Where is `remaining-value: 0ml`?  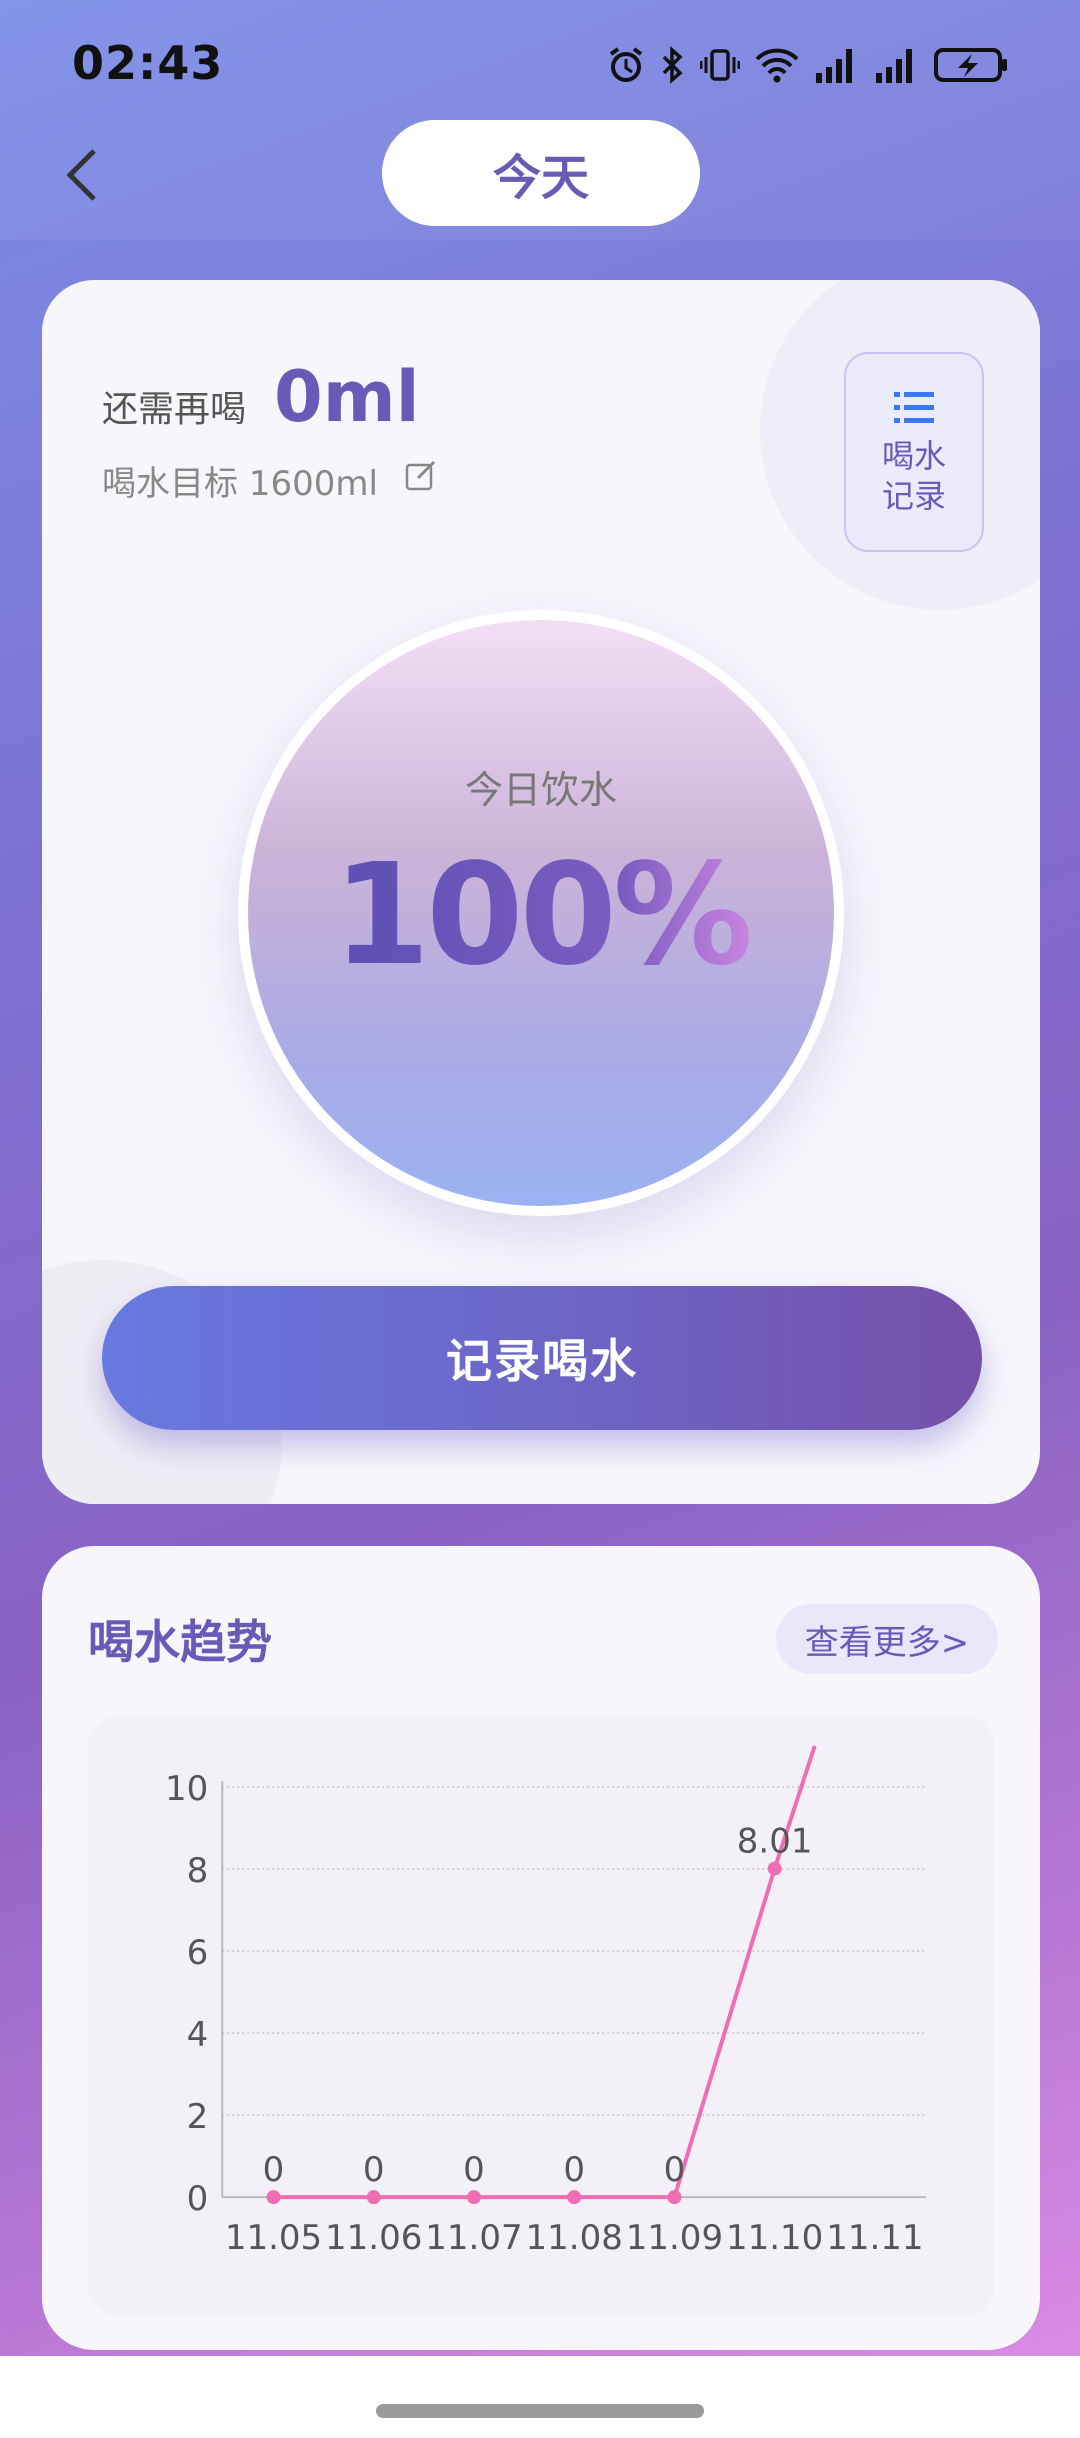 remaining-value: 0ml is located at coordinates (347, 397).